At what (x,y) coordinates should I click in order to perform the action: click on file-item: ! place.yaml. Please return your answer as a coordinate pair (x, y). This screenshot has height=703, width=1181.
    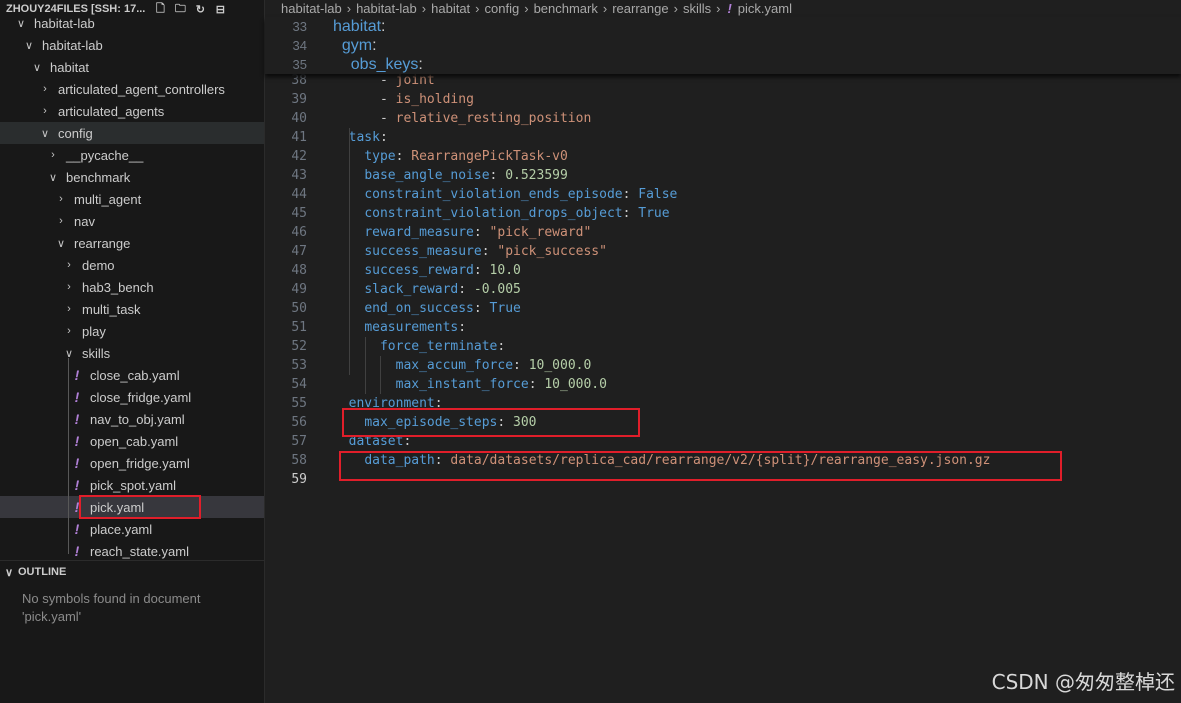
    Looking at the image, I should click on (132, 529).